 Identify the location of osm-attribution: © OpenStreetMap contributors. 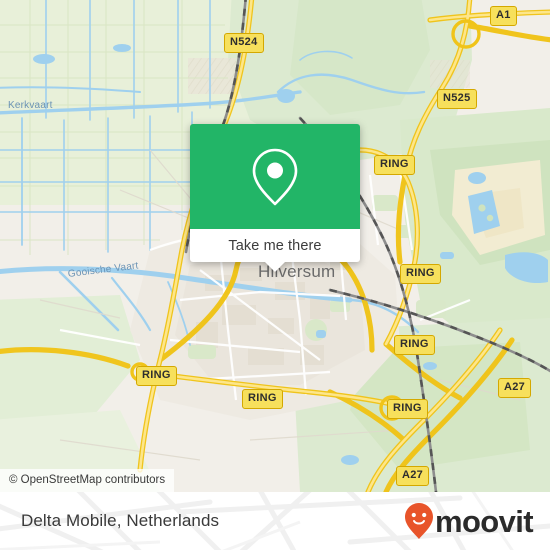
(87, 480).